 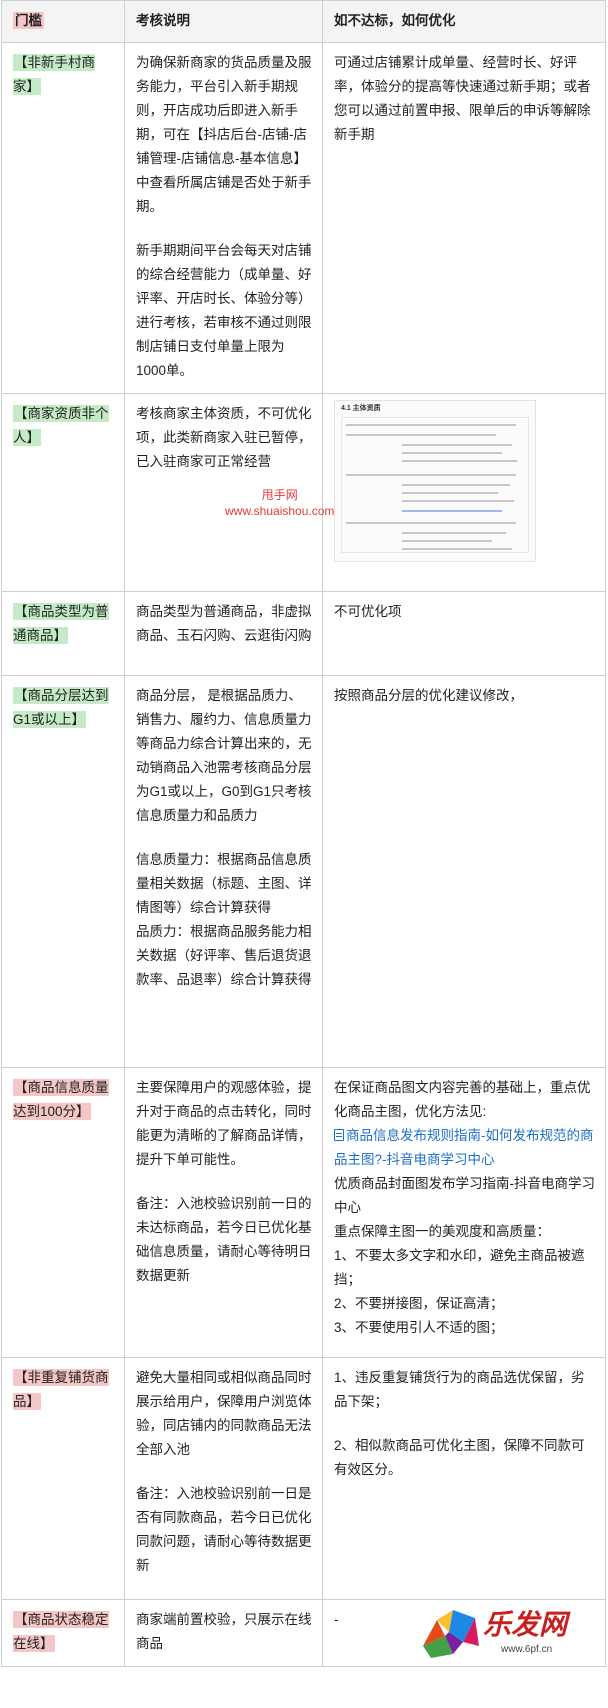 What do you see at coordinates (464, 633) in the screenshot?
I see `optimization-cell: 不可优化项` at bounding box center [464, 633].